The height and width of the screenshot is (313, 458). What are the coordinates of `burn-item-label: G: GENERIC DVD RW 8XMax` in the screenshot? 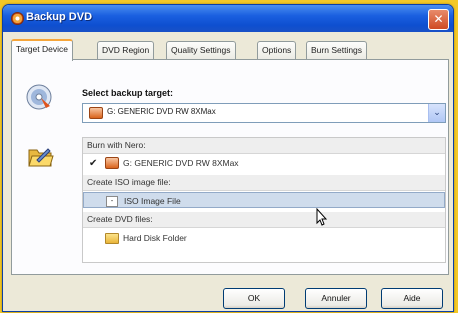 It's located at (181, 163).